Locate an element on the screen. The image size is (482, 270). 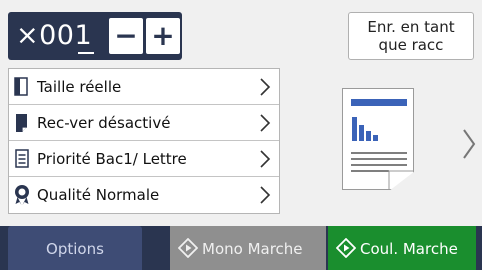
duplex-icon is located at coordinates (23, 123).